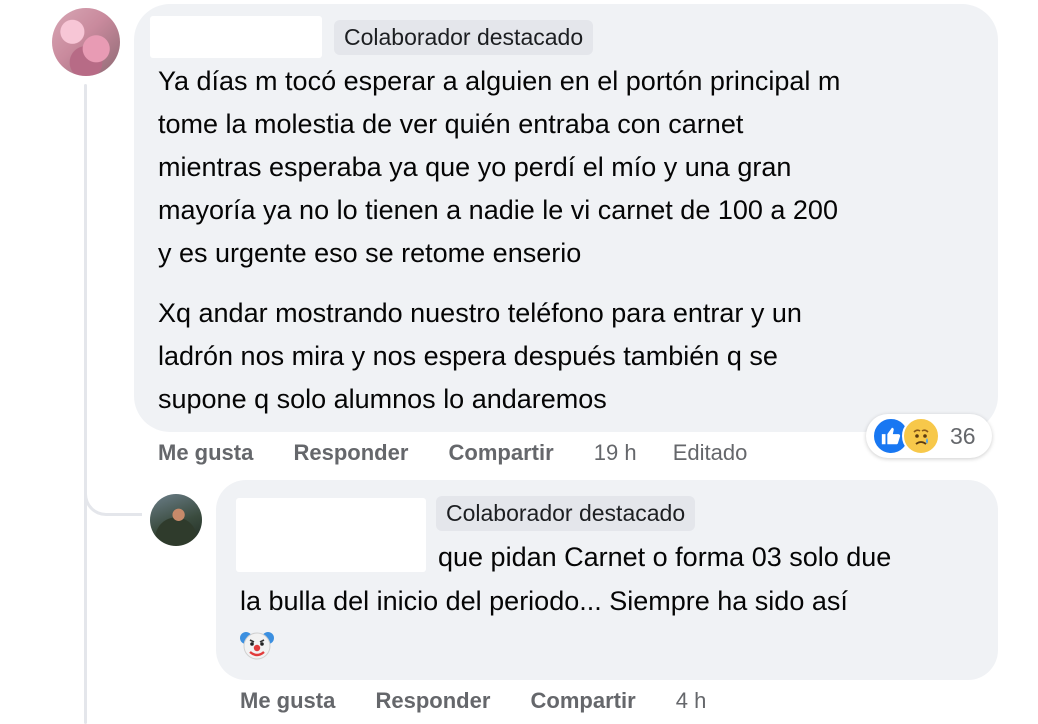 The height and width of the screenshot is (724, 1038). What do you see at coordinates (665, 557) in the screenshot?
I see `comment-line: que pidan Carnet o forma 03 solo due` at bounding box center [665, 557].